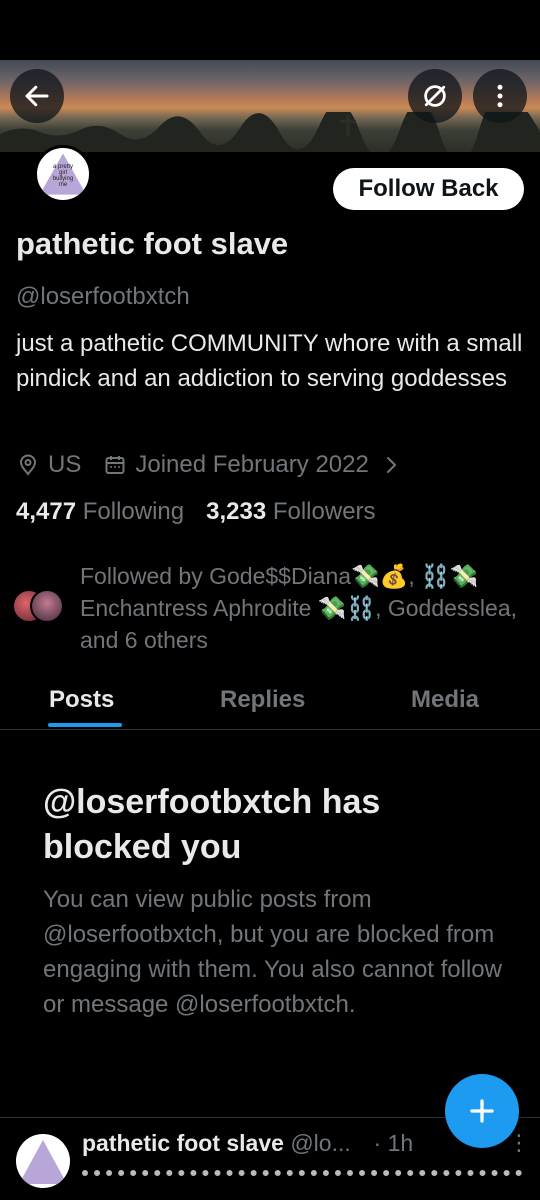 The width and height of the screenshot is (540, 1200). I want to click on post-more-icon: ⋮, so click(519, 1143).